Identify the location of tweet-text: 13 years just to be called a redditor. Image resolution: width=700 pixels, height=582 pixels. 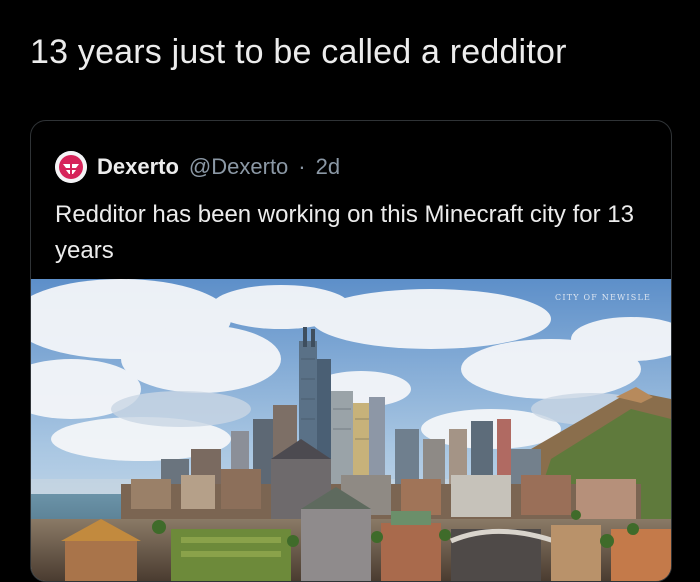
(298, 52).